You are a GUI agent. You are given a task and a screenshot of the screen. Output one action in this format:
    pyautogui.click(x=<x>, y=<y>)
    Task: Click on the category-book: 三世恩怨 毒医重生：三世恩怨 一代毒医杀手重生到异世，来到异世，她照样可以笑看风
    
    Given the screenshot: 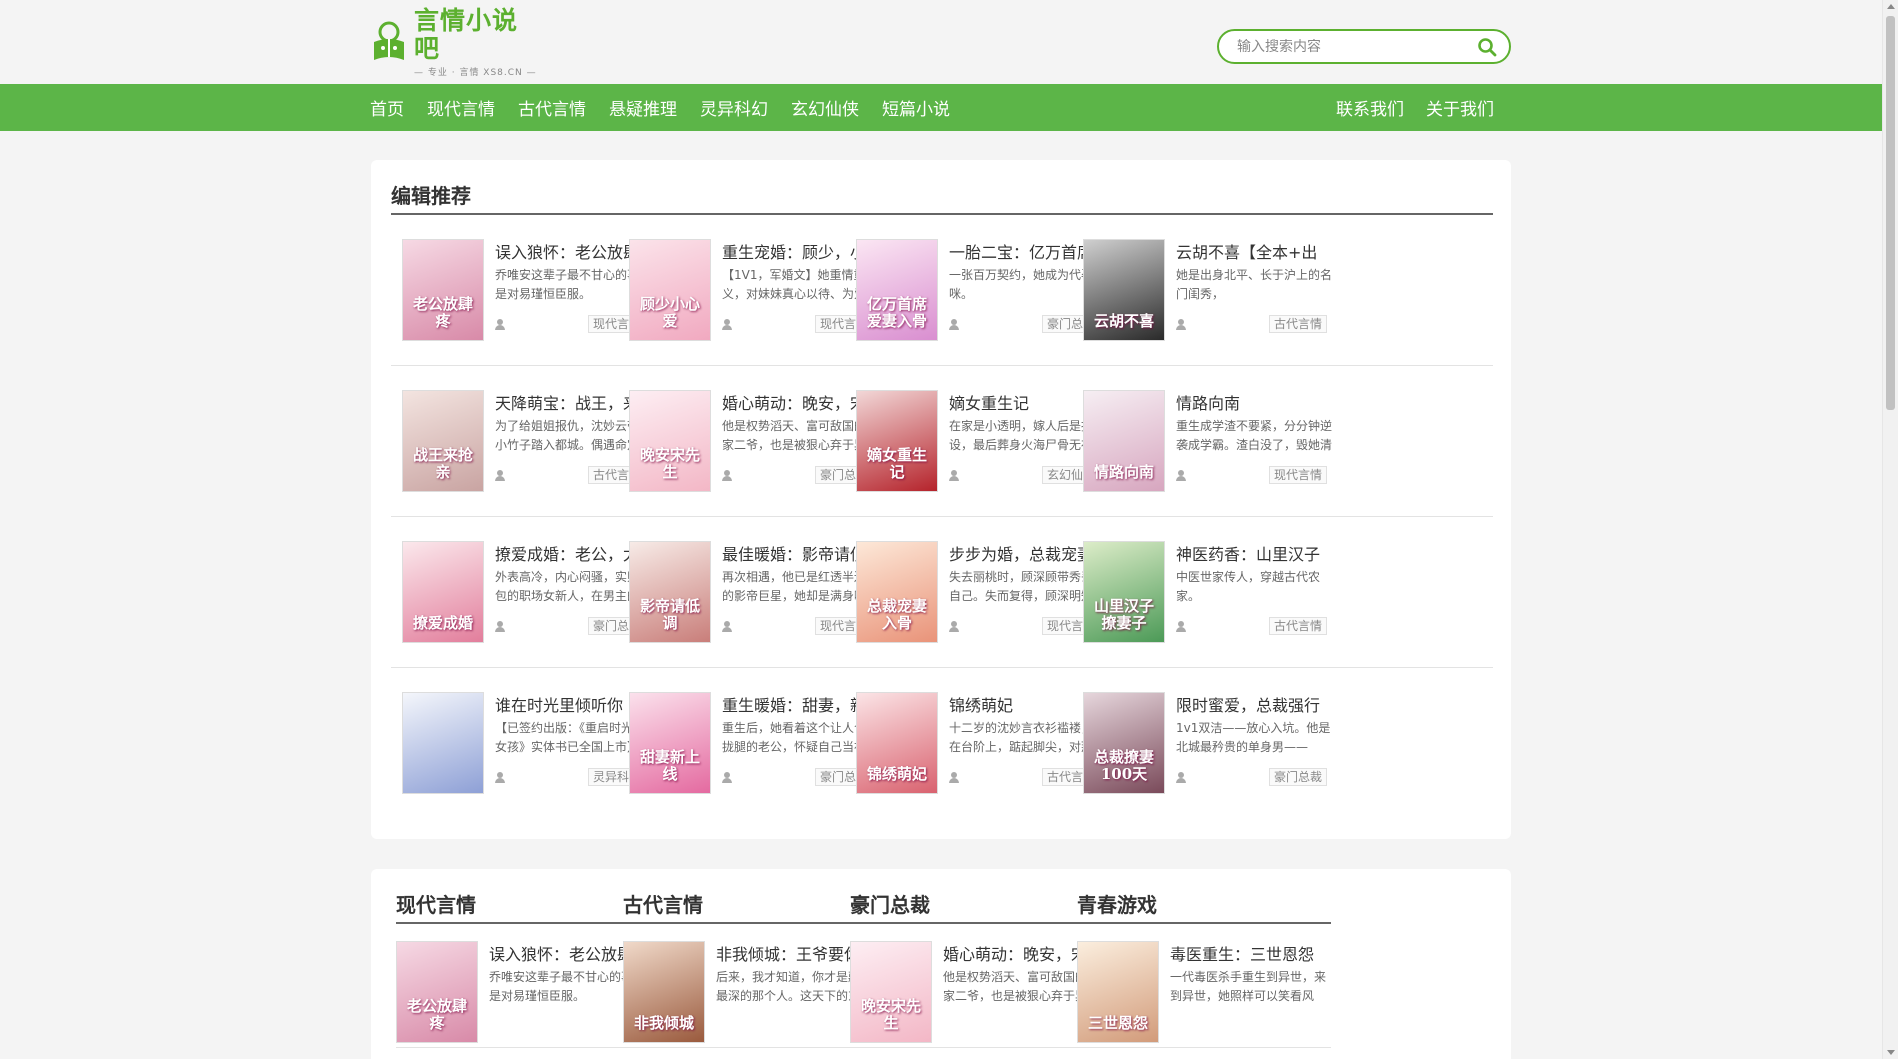 What is the action you would take?
    pyautogui.click(x=1204, y=992)
    